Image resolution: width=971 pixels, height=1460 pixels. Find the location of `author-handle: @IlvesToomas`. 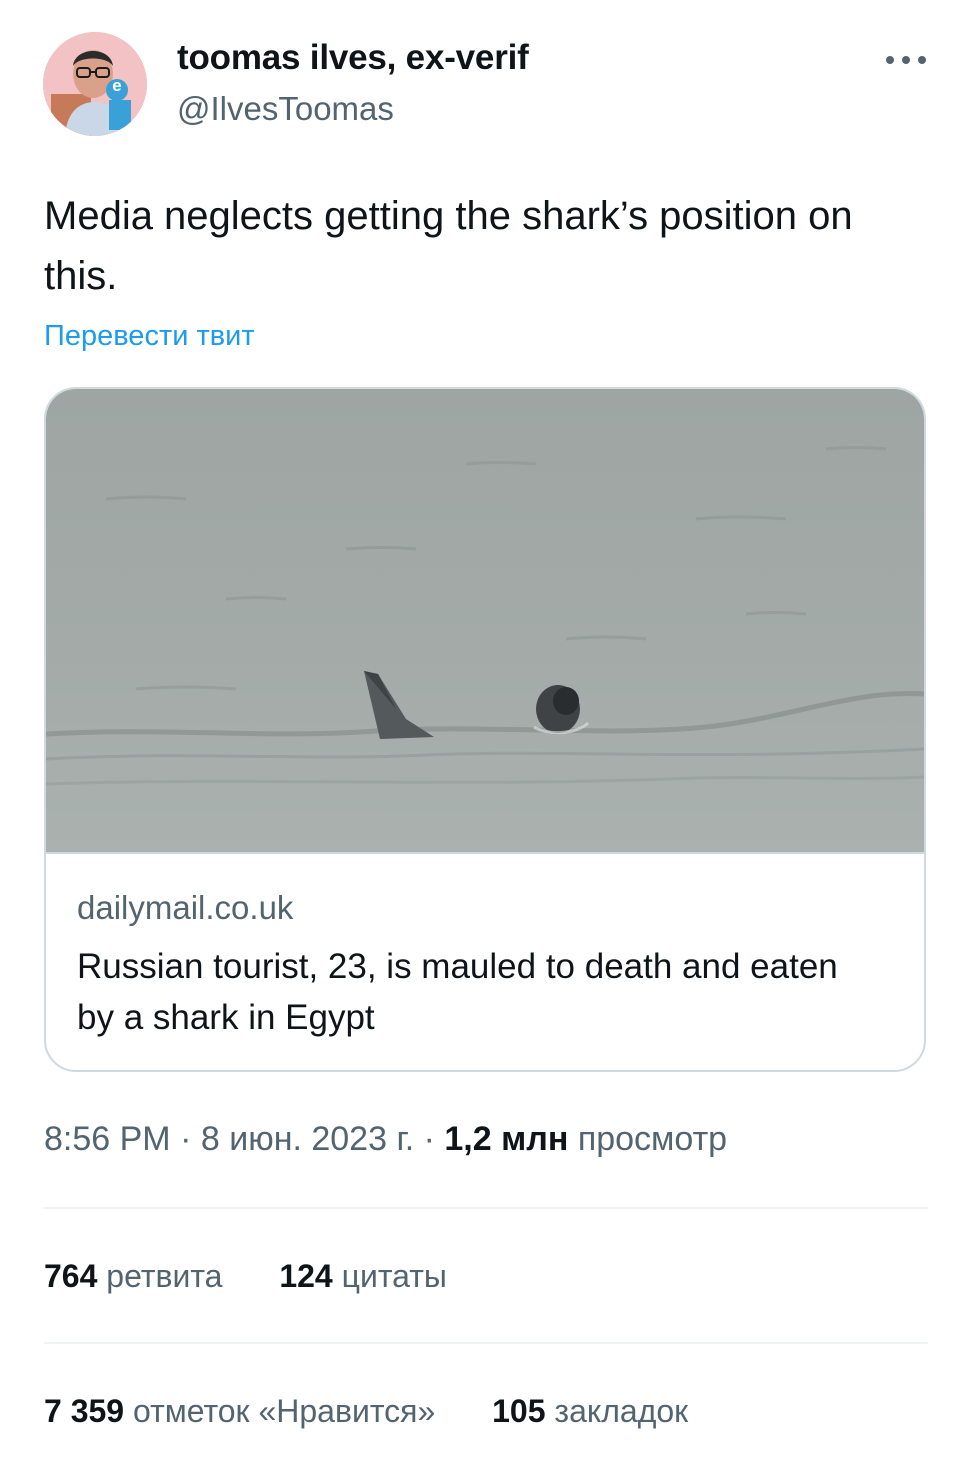

author-handle: @IlvesToomas is located at coordinates (285, 109).